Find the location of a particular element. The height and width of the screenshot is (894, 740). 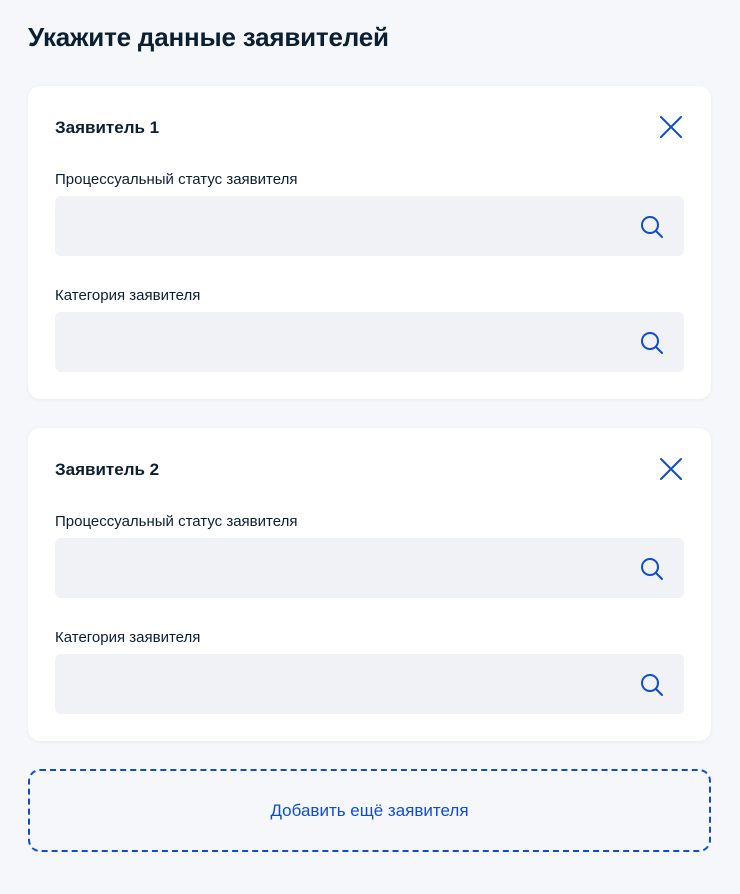

add-applicant-label: Добавить ещё заявителя is located at coordinates (369, 810).